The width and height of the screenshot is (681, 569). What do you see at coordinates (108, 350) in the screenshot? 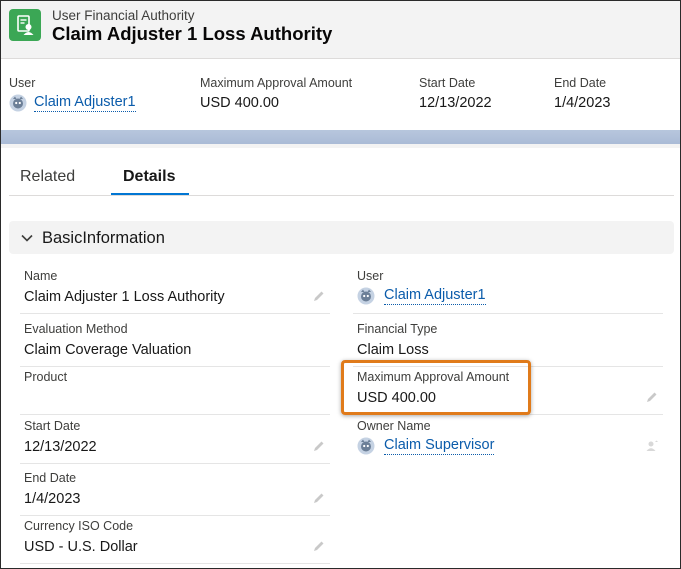
I see `field-value: Claim Coverage Valuation` at bounding box center [108, 350].